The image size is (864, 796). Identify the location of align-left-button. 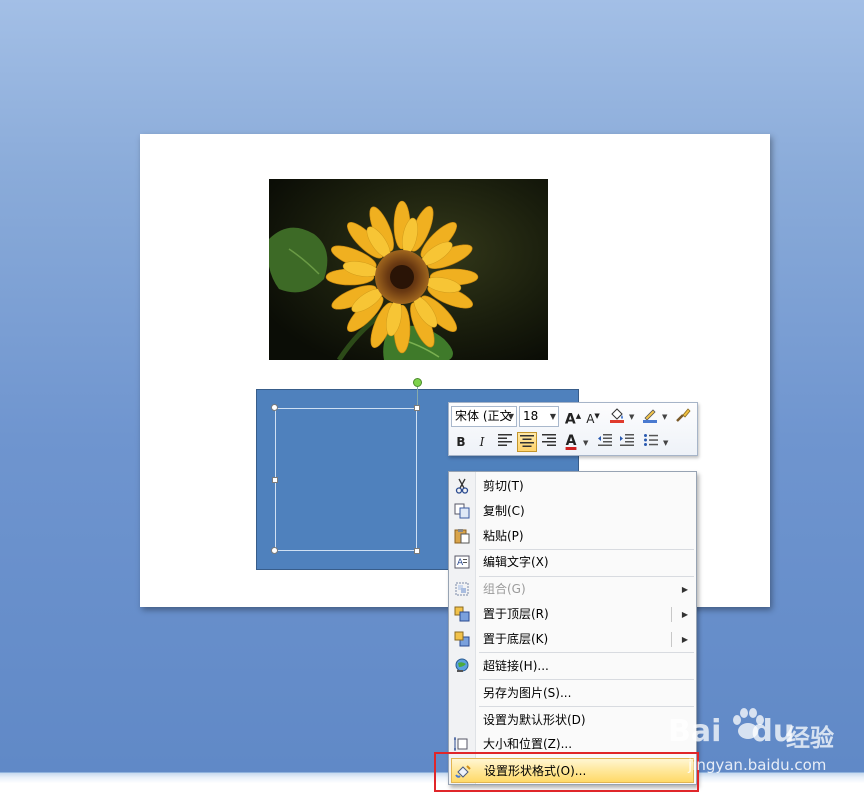
(505, 442).